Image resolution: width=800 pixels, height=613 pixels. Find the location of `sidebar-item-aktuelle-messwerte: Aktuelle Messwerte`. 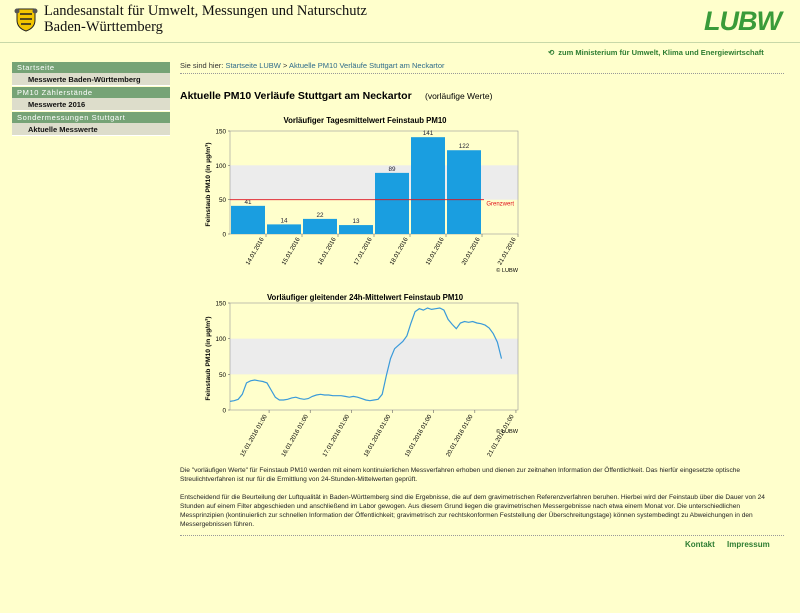

sidebar-item-aktuelle-messwerte: Aktuelle Messwerte is located at coordinates (91, 129).